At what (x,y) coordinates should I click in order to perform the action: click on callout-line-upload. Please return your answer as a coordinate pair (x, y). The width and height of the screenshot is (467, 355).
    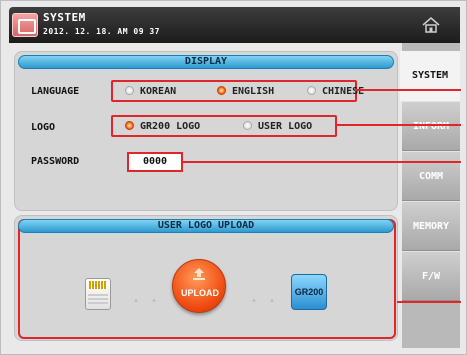
    Looking at the image, I should click on (429, 302).